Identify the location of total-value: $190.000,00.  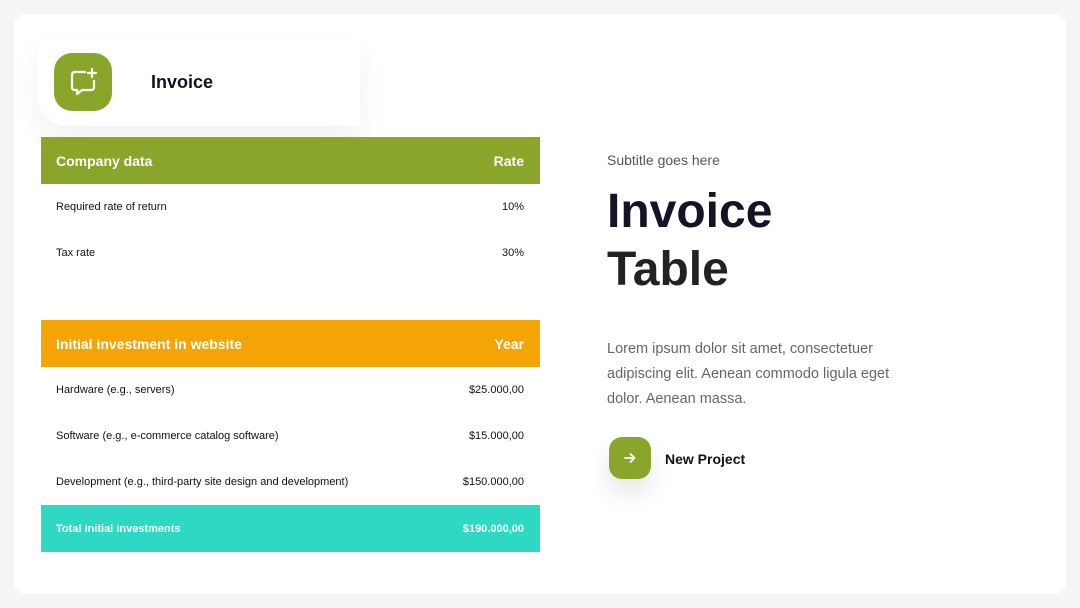
(493, 528).